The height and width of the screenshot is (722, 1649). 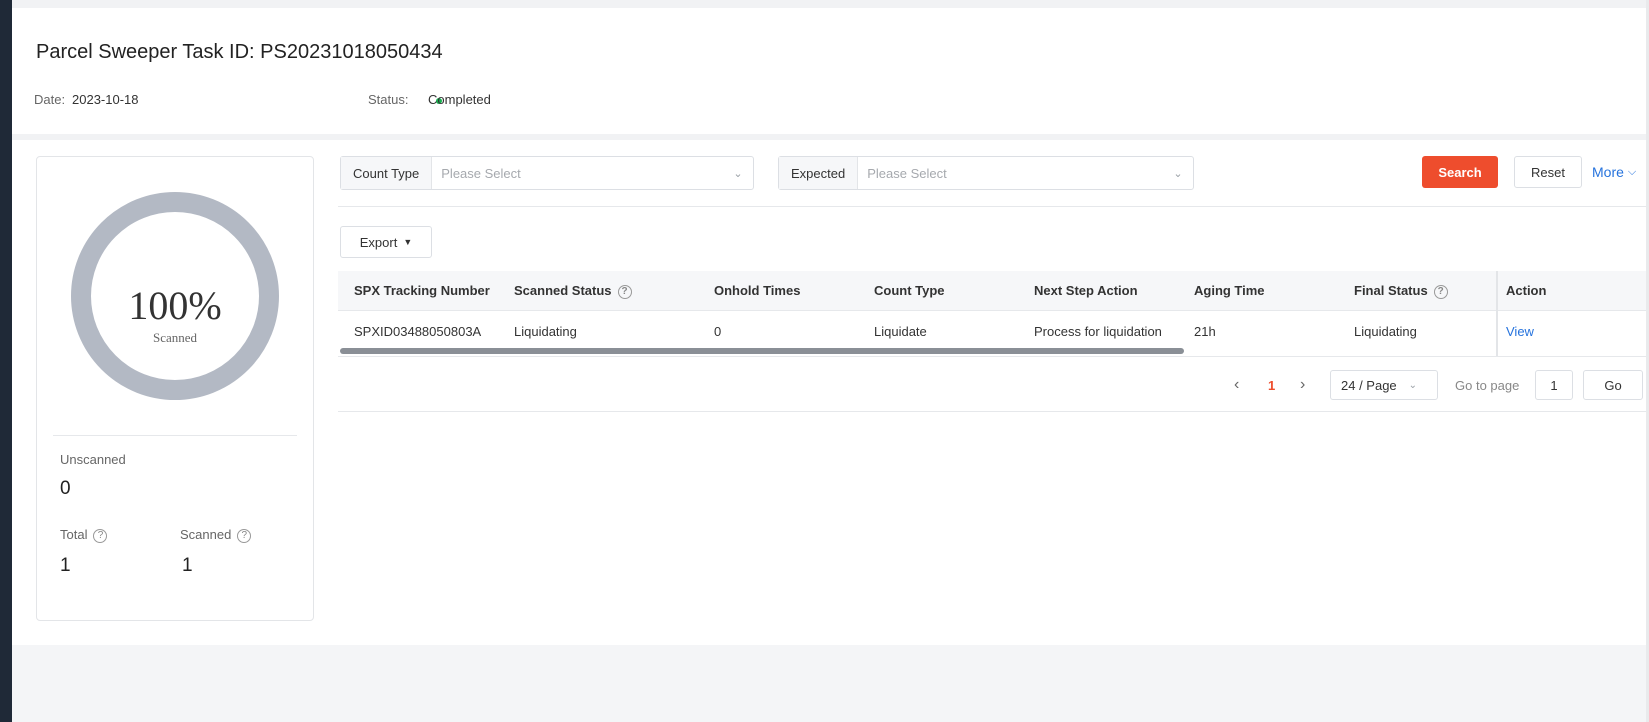 I want to click on unscanned-label: Unscanned, so click(x=93, y=459).